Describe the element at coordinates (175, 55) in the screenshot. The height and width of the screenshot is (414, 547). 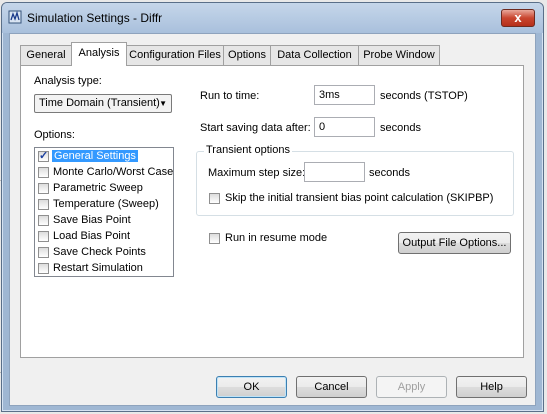
I see `tab-configuration-files: Configuration Files` at that location.